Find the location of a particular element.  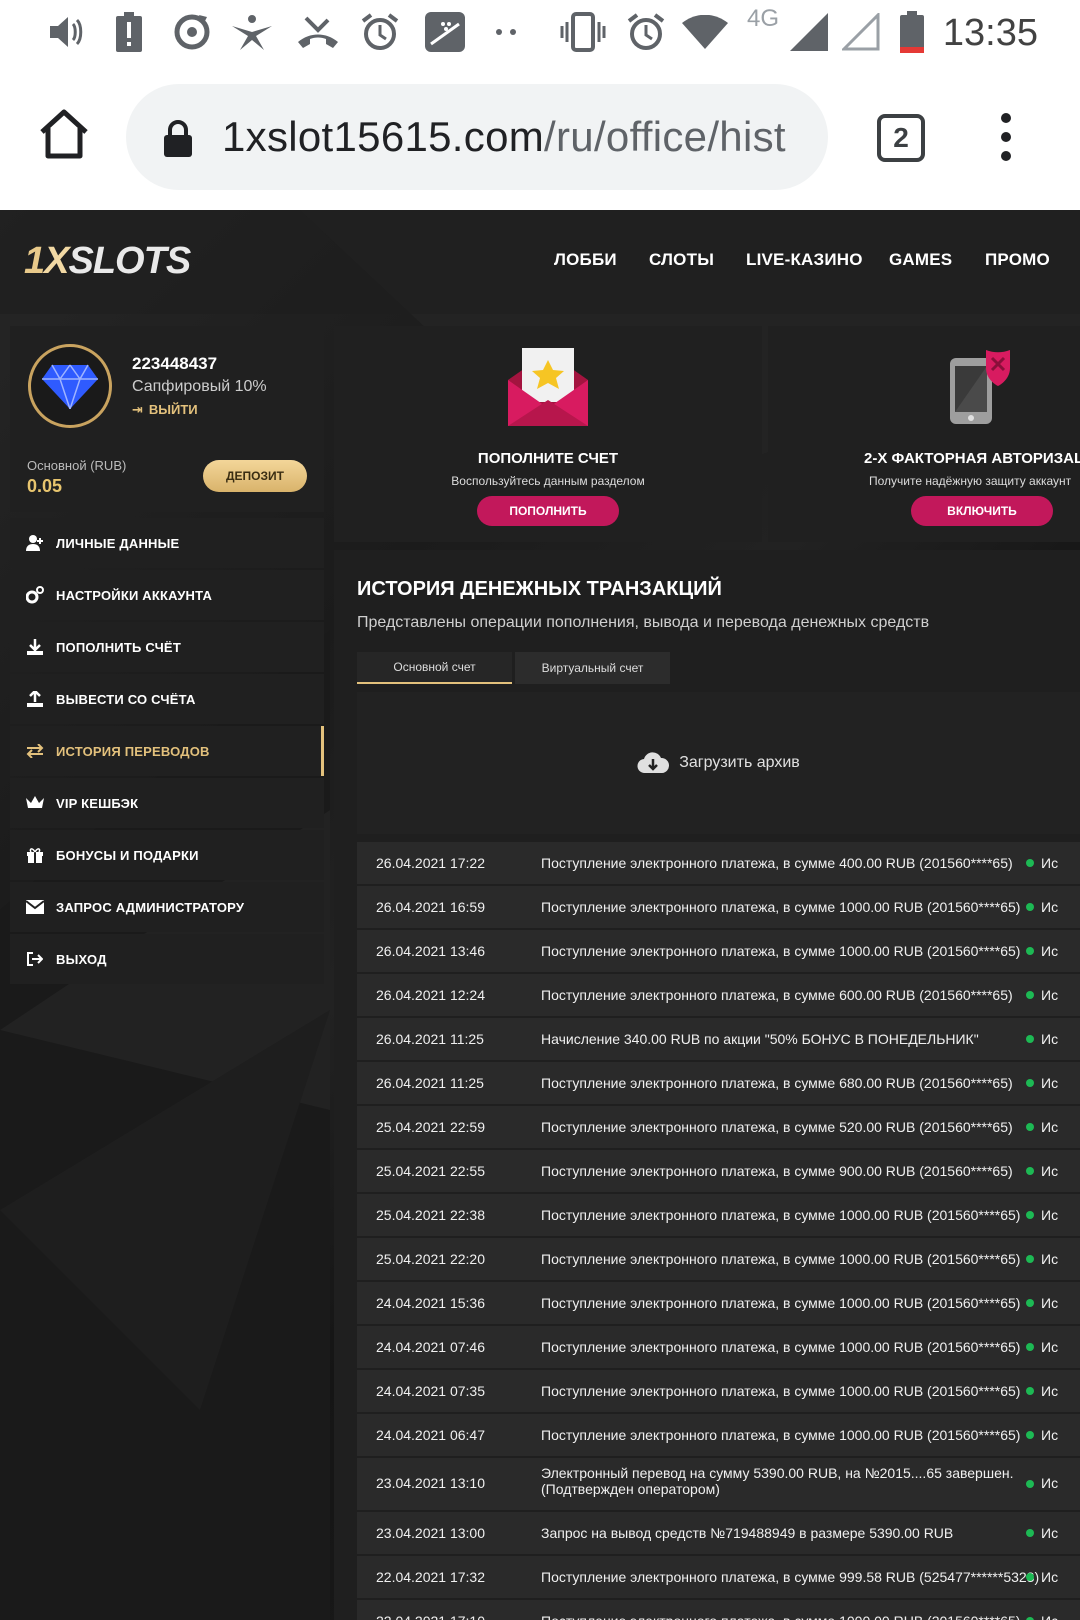

cloud-download-icon is located at coordinates (653, 763).